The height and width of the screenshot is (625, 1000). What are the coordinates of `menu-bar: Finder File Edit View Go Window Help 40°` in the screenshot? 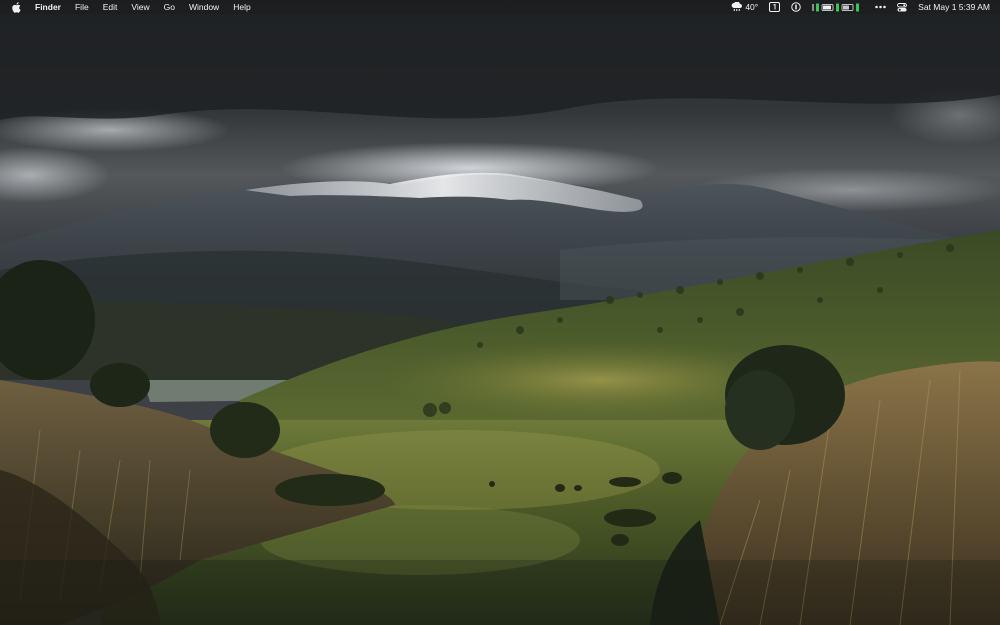 It's located at (500, 7).